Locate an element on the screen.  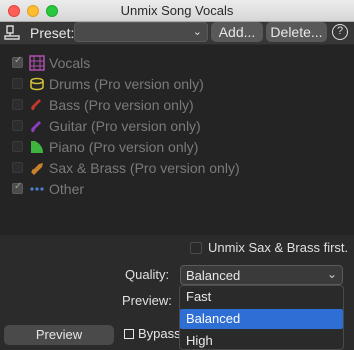
quality-label: Quality: is located at coordinates (147, 274).